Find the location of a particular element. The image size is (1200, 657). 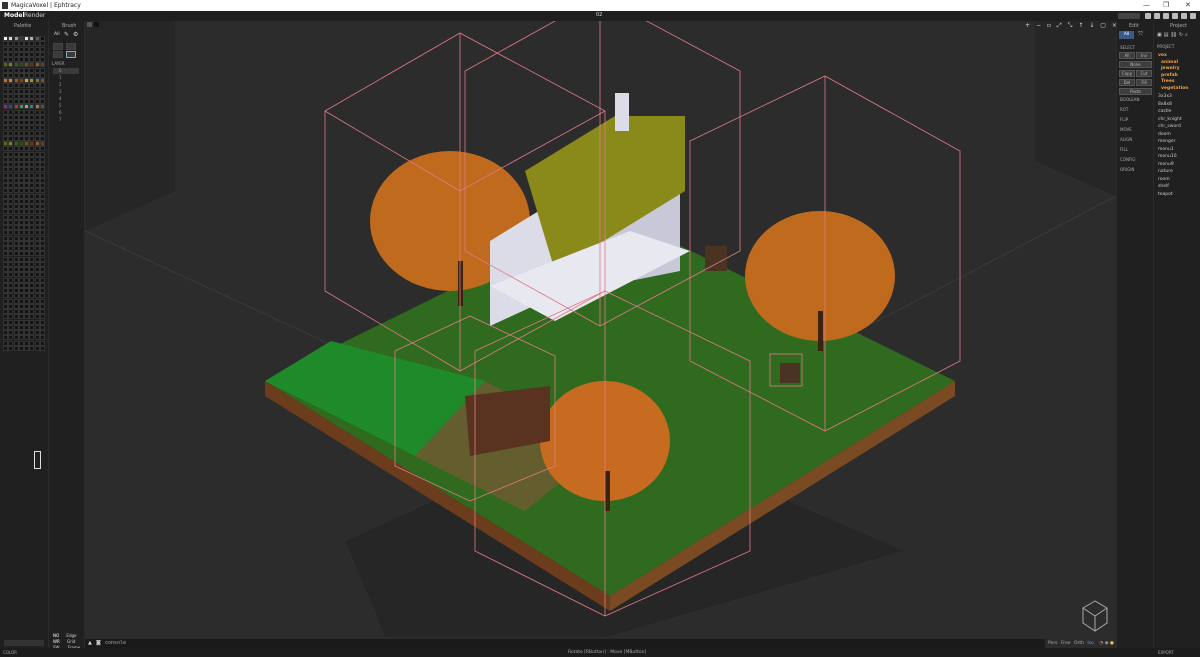

edit-none-button: None is located at coordinates (1135, 64).